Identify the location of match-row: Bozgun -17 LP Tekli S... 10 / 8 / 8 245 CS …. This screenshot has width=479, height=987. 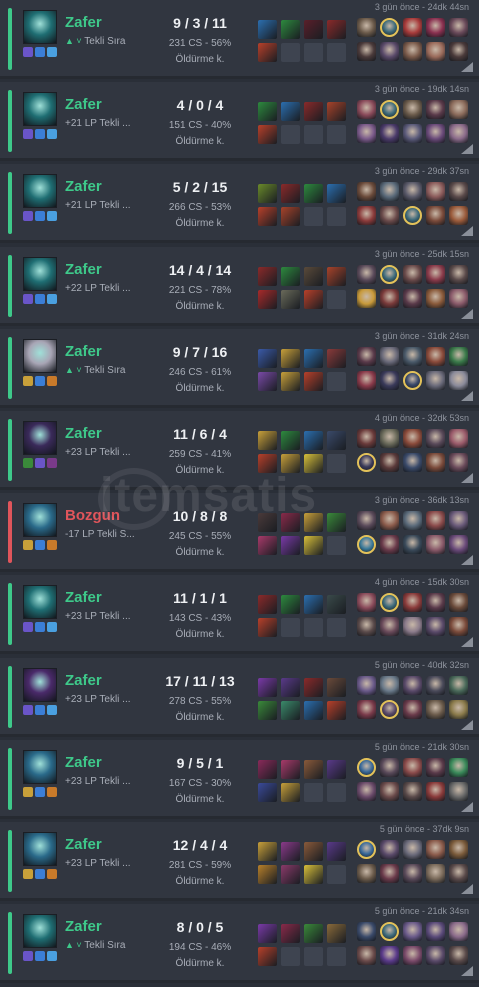
(239, 533).